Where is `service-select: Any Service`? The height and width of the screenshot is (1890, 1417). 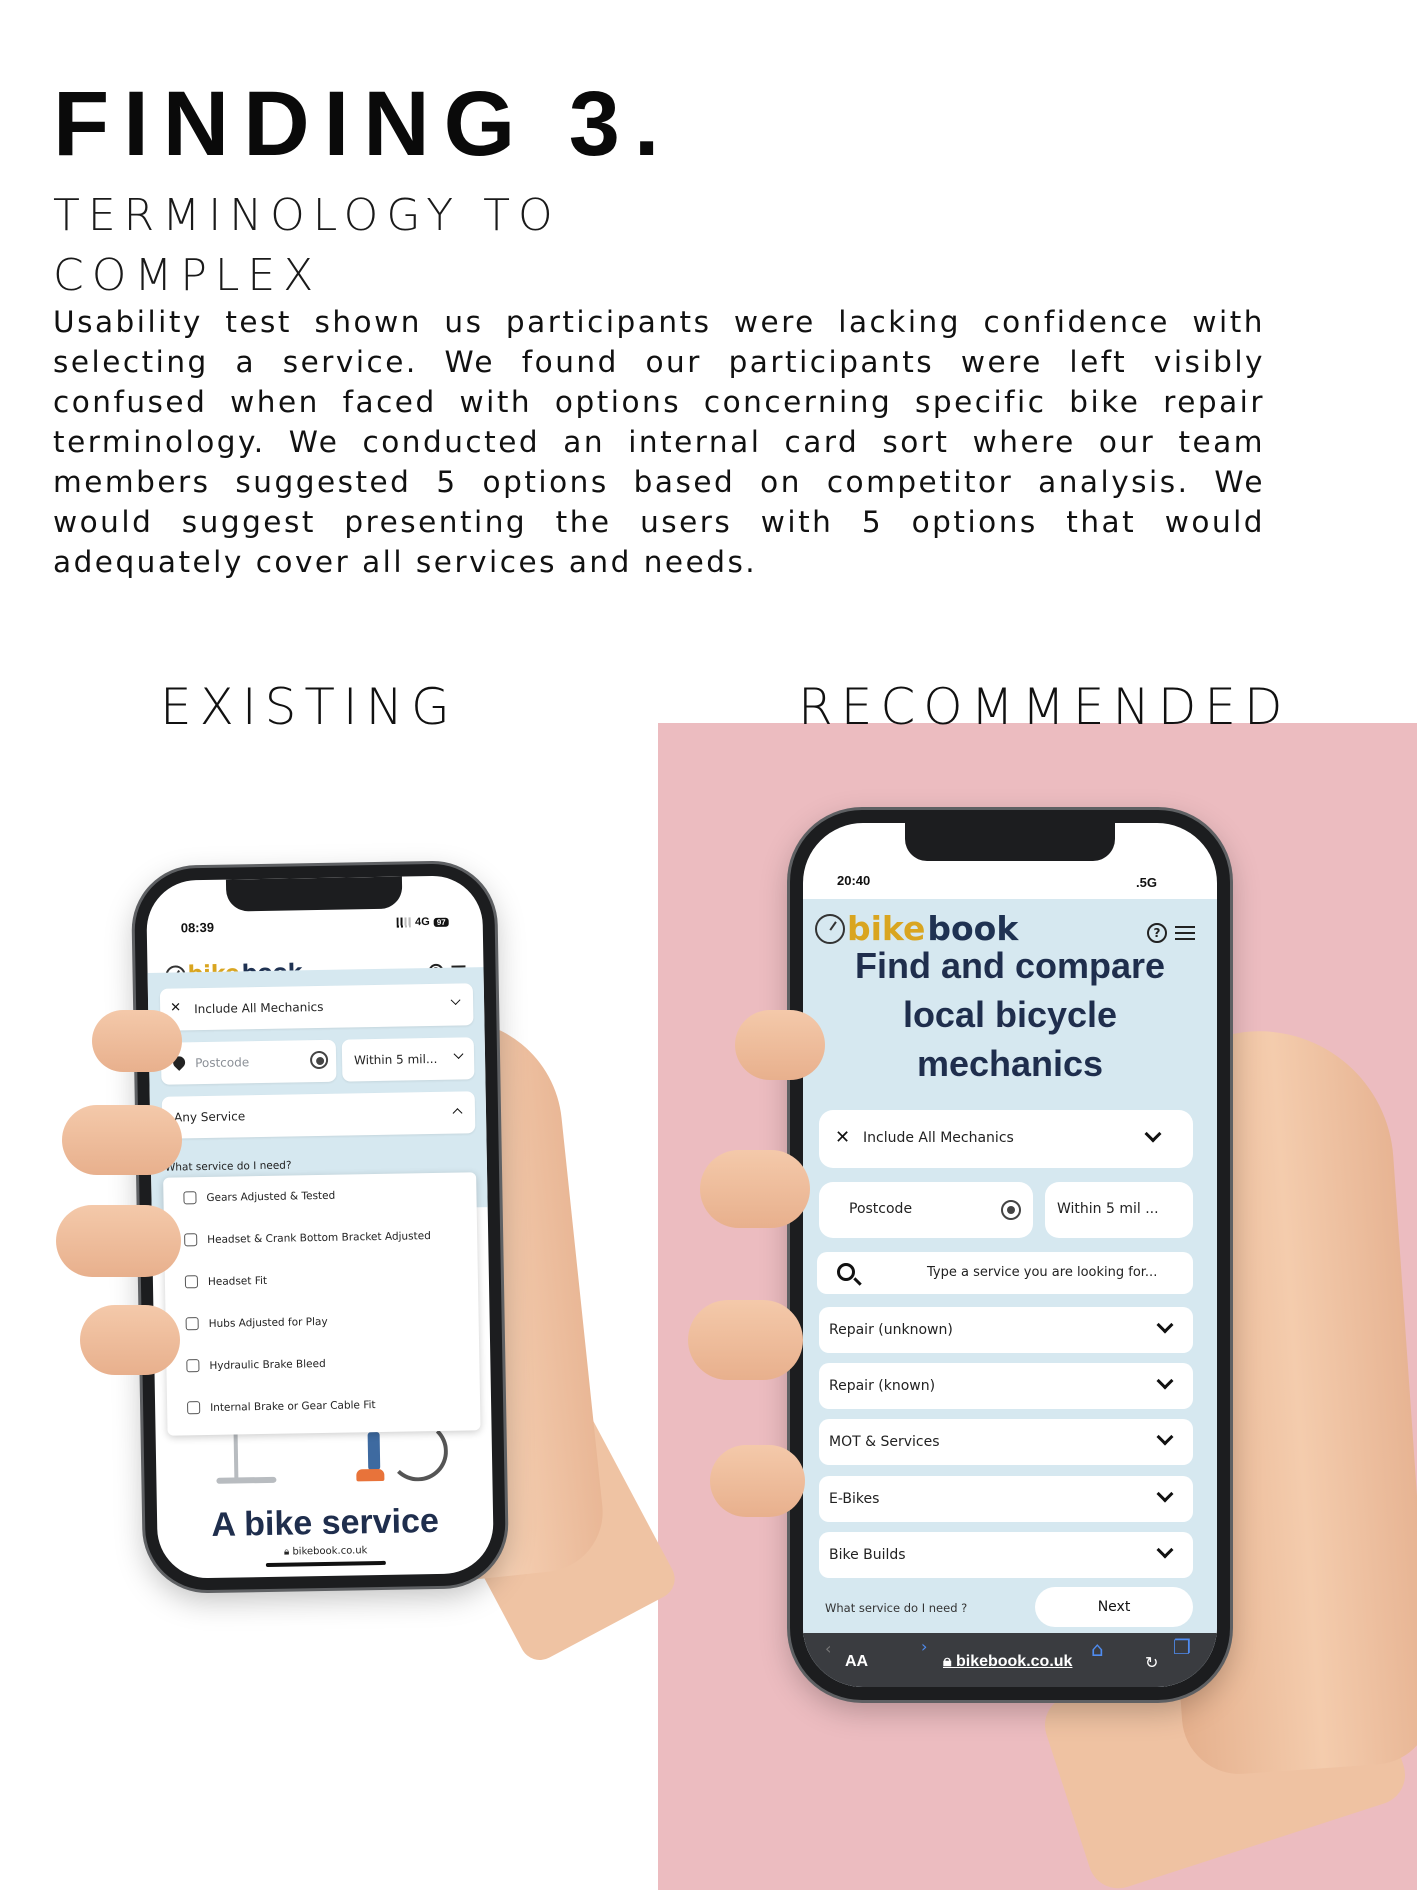 service-select: Any Service is located at coordinates (318, 1115).